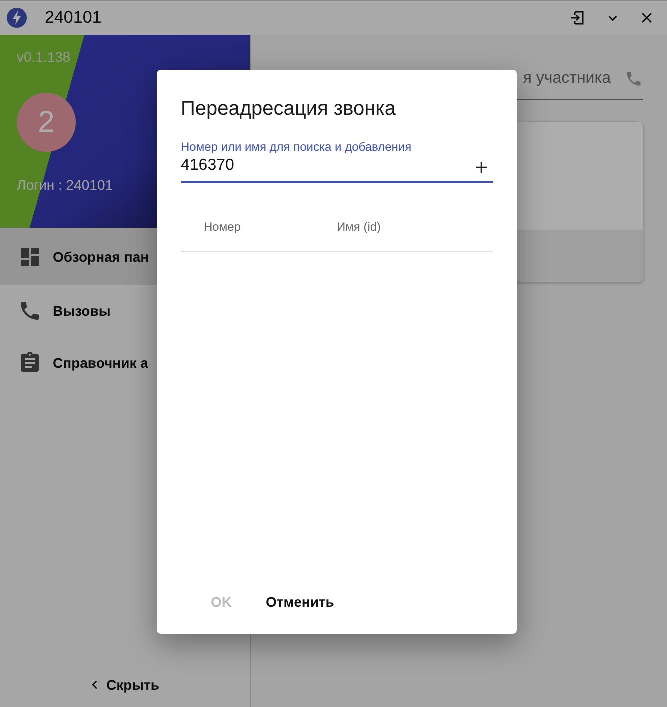 This screenshot has height=707, width=667. I want to click on exit-icon, so click(577, 18).